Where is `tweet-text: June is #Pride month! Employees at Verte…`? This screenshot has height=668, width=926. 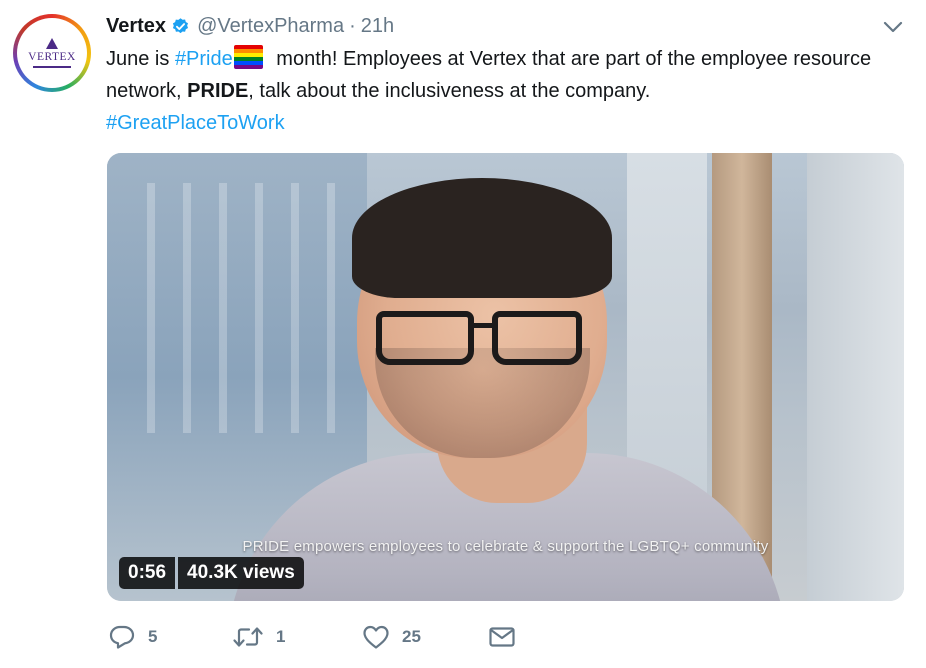
tweet-text: June is #Pride month! Employees at Verte… is located at coordinates (506, 91).